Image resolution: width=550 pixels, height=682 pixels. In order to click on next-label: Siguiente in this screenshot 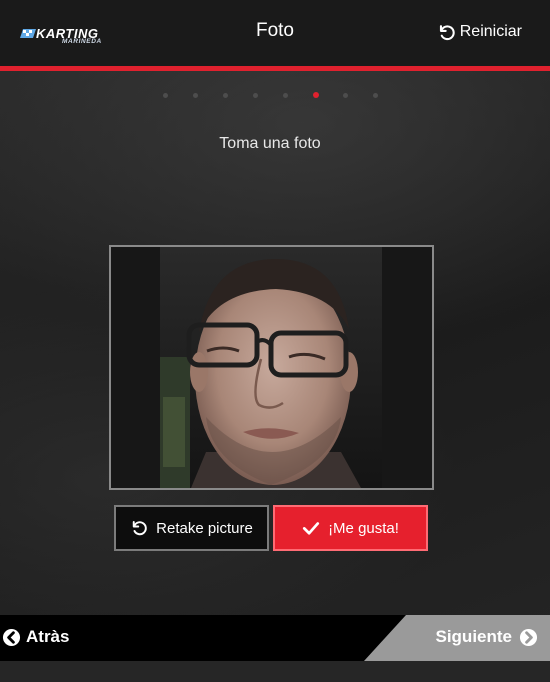, I will do `click(473, 636)`.